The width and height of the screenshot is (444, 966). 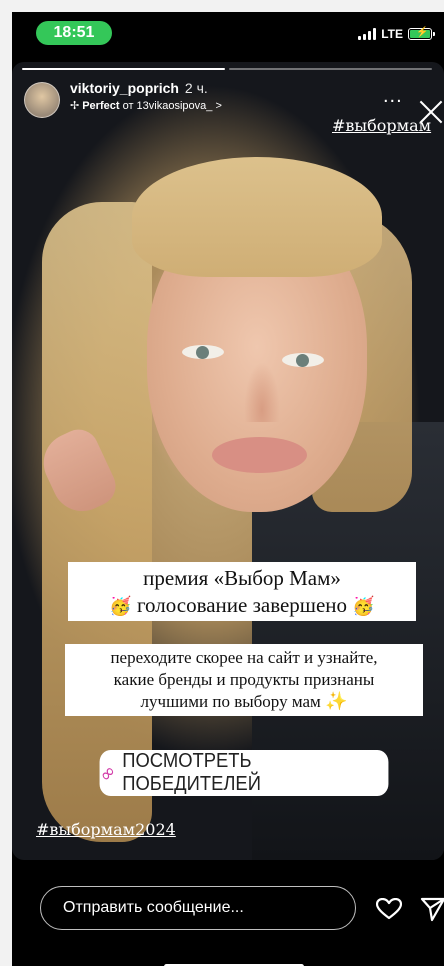 I want to click on music-track: Perfect, so click(x=101, y=106).